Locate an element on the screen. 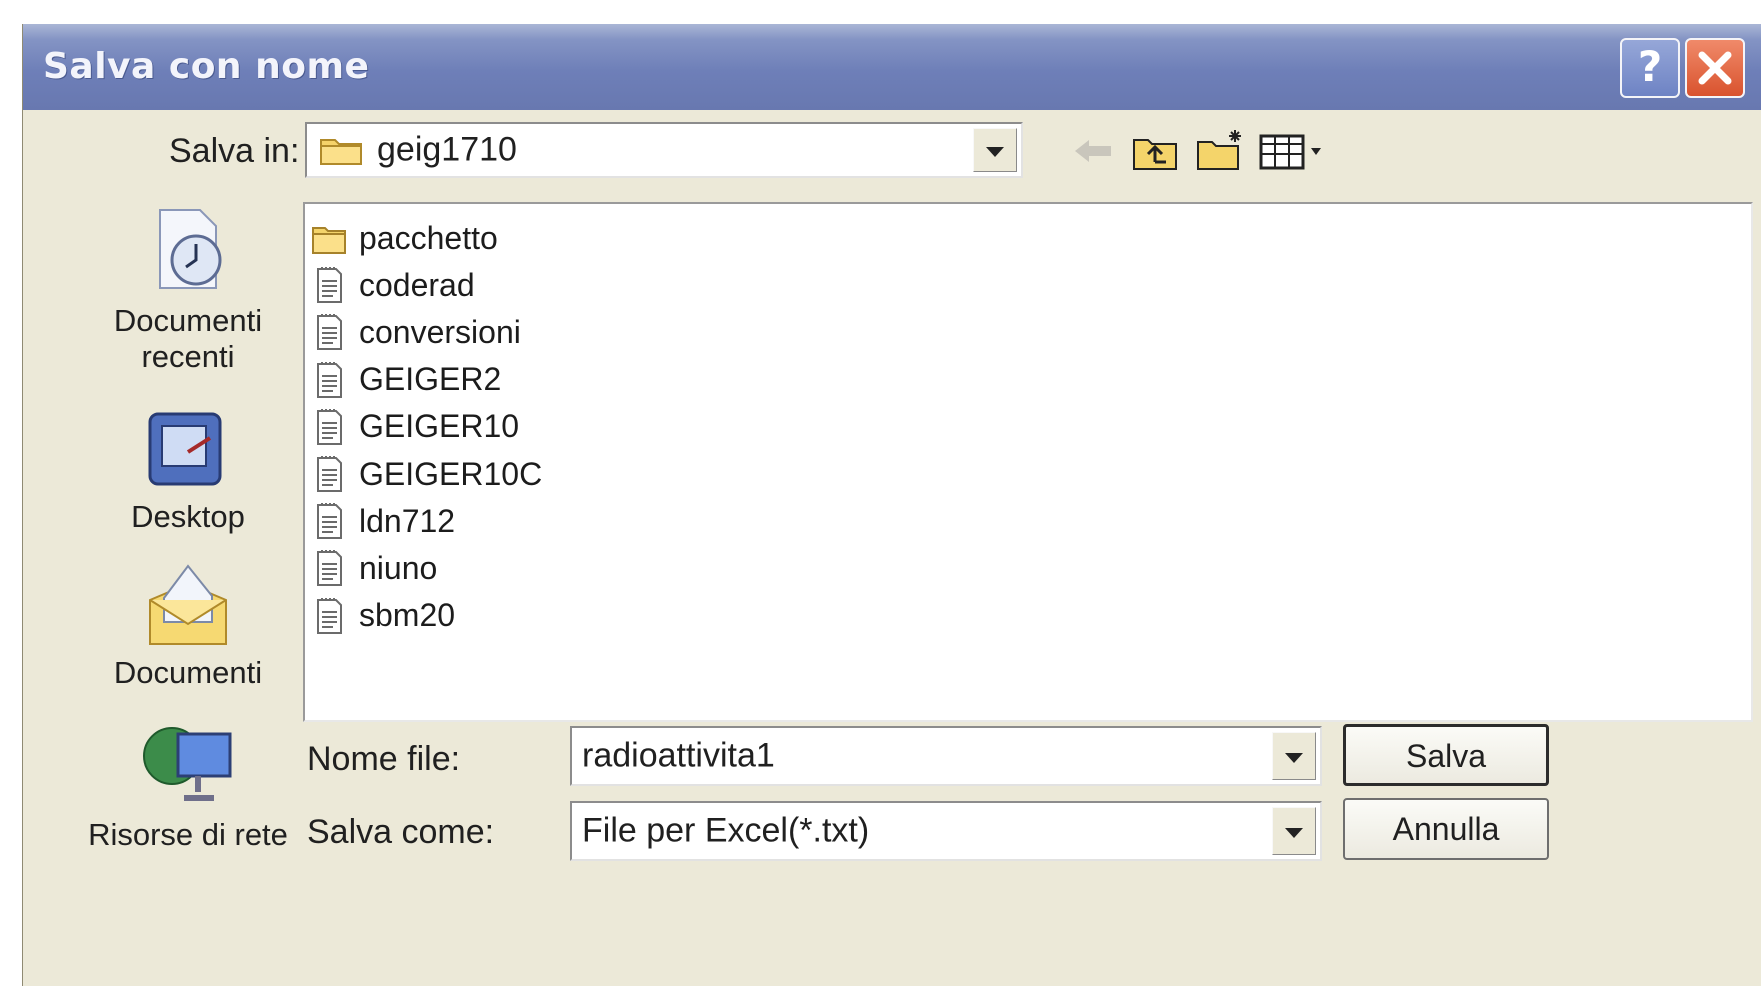 The image size is (1761, 986). filename-value: radioattivita1 is located at coordinates (678, 756).